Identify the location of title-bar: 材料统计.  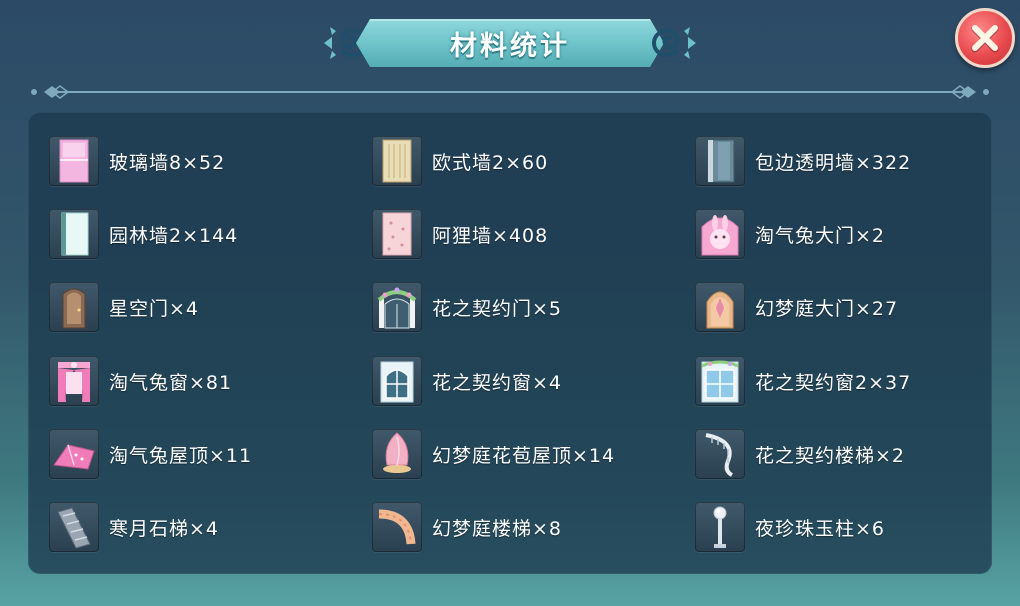
(510, 43).